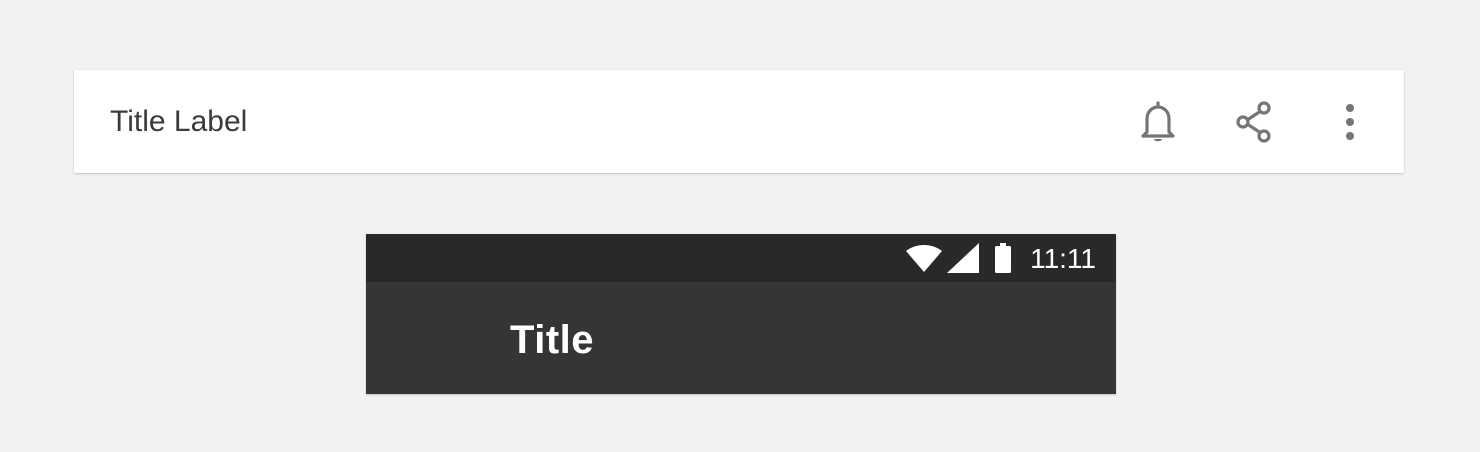  Describe the element at coordinates (924, 258) in the screenshot. I see `wifi-icon` at that location.